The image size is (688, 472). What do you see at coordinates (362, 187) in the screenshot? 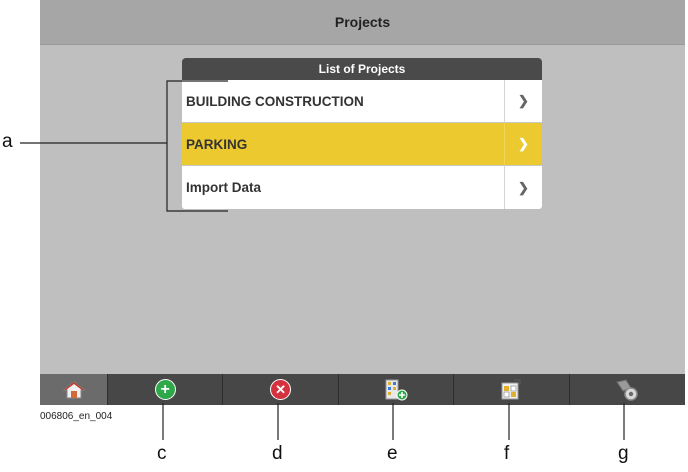
I see `list-item-import-data: Import Data ❯` at bounding box center [362, 187].